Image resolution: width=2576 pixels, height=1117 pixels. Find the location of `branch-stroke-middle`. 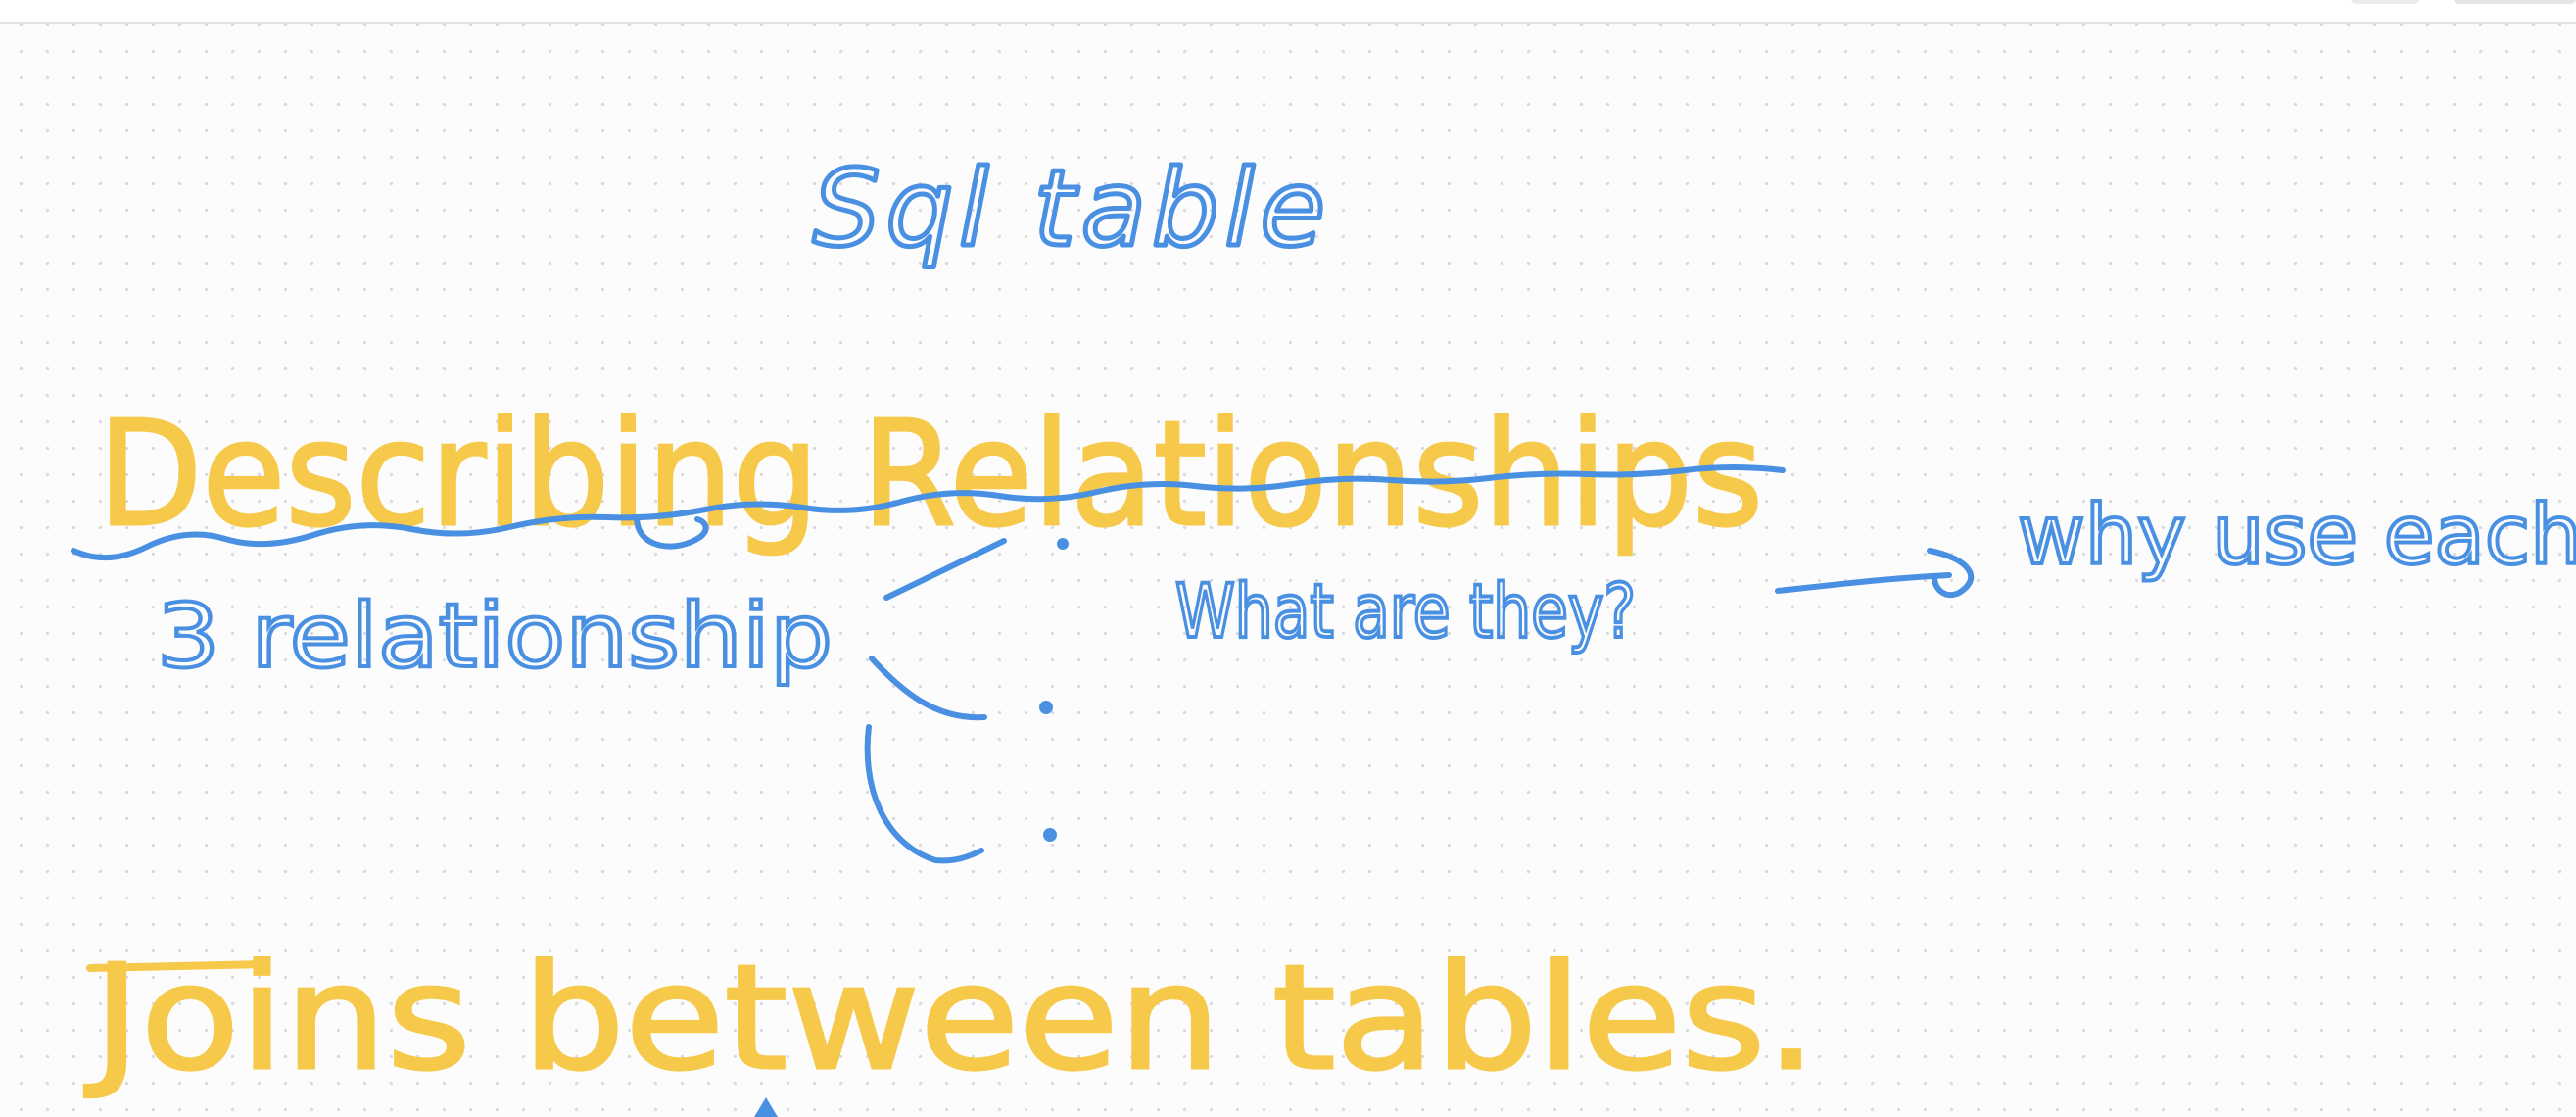

branch-stroke-middle is located at coordinates (928, 689).